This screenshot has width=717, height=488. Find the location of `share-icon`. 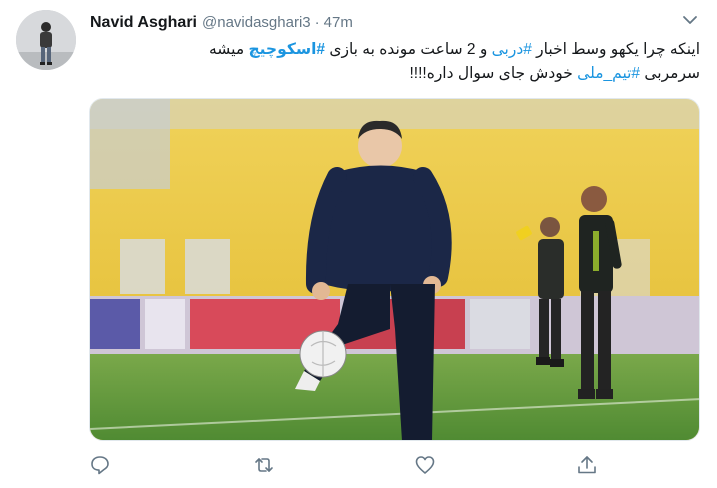

share-icon is located at coordinates (587, 465).